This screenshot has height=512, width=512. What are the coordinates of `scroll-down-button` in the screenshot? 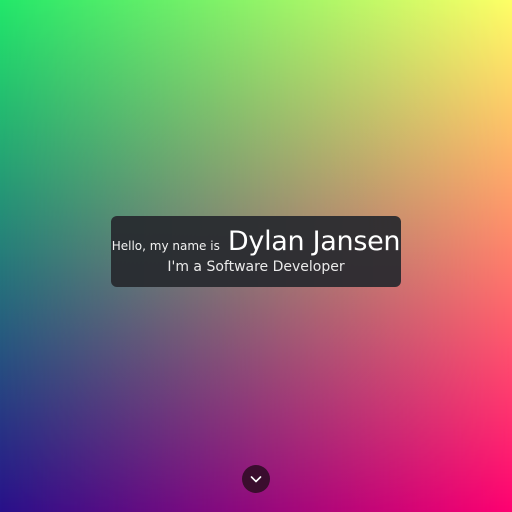 It's located at (256, 479).